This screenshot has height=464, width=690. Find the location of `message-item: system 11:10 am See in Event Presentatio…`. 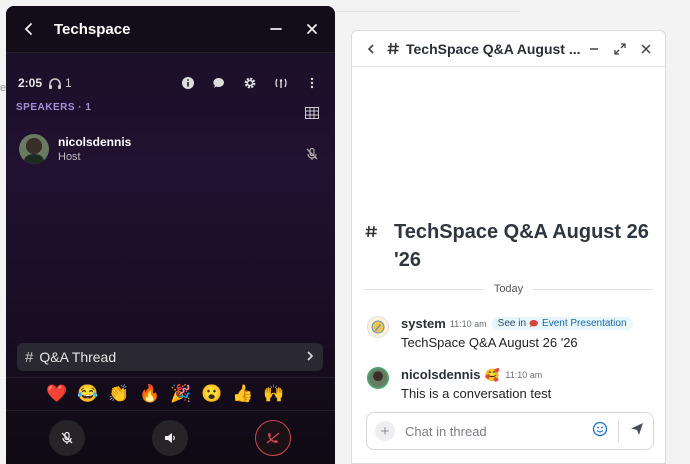

message-item: system 11:10 am See in Event Presentatio… is located at coordinates (500, 333).